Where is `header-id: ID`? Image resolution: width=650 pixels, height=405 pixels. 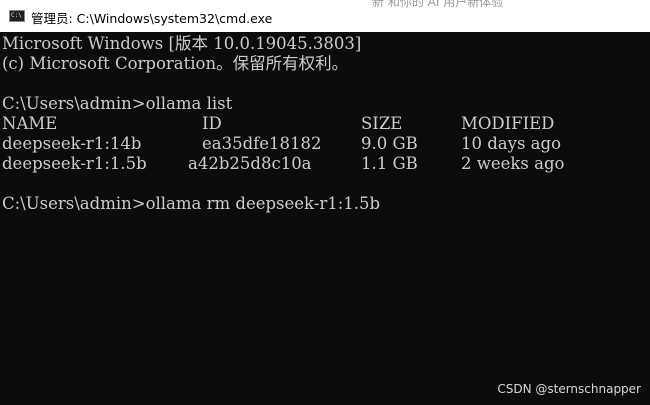
header-id: ID is located at coordinates (212, 123).